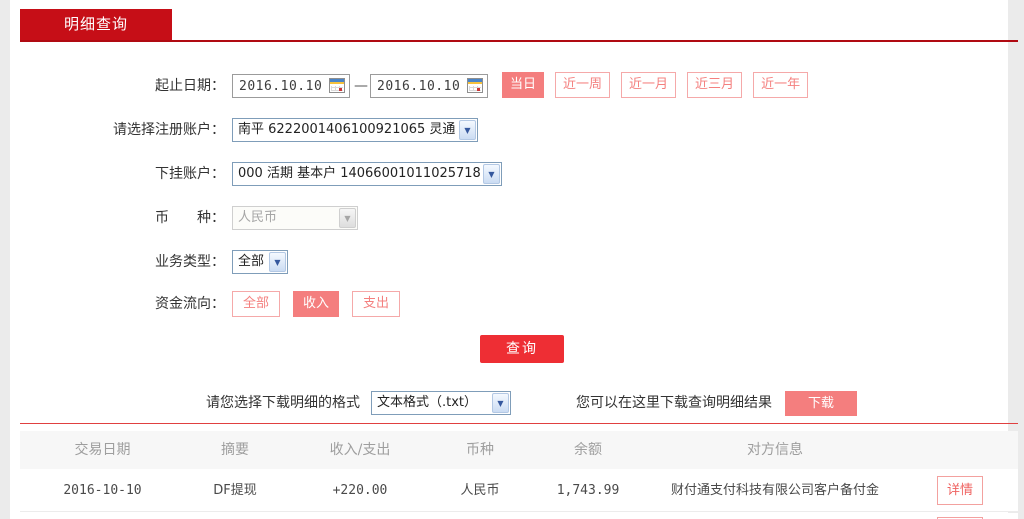 This screenshot has height=519, width=1024. Describe the element at coordinates (190, 174) in the screenshot. I see `sub-account-label: 下挂账户：` at that location.